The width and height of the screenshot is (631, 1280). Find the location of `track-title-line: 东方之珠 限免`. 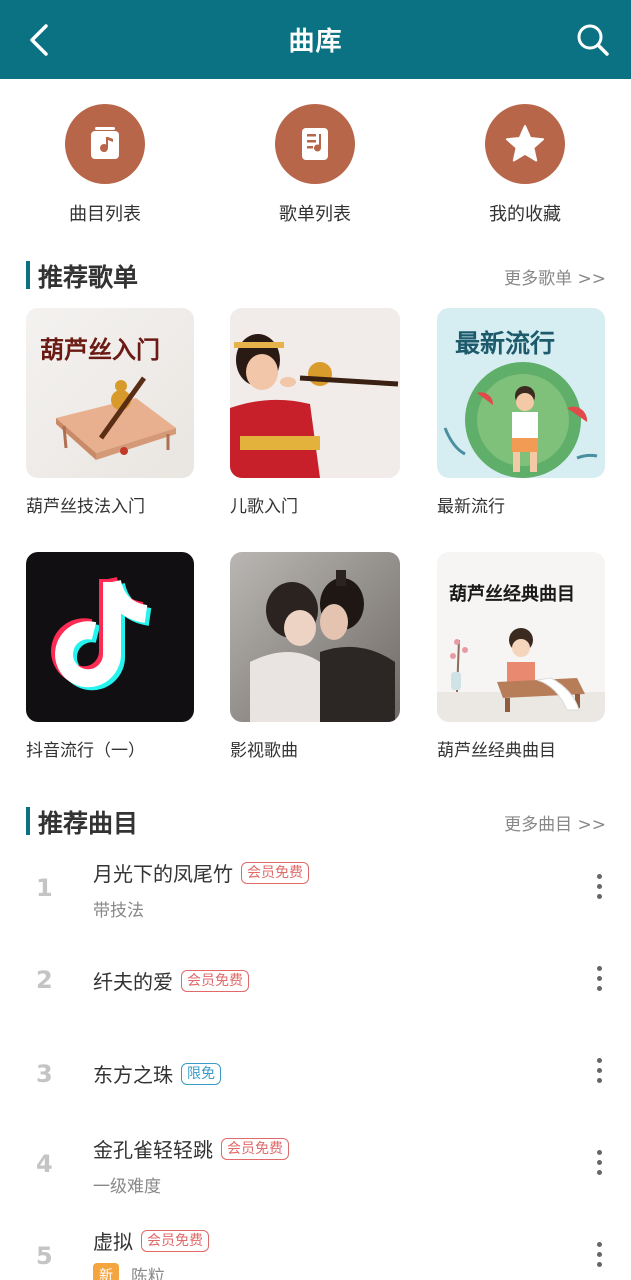

track-title-line: 东方之珠 限免 is located at coordinates (157, 1073).